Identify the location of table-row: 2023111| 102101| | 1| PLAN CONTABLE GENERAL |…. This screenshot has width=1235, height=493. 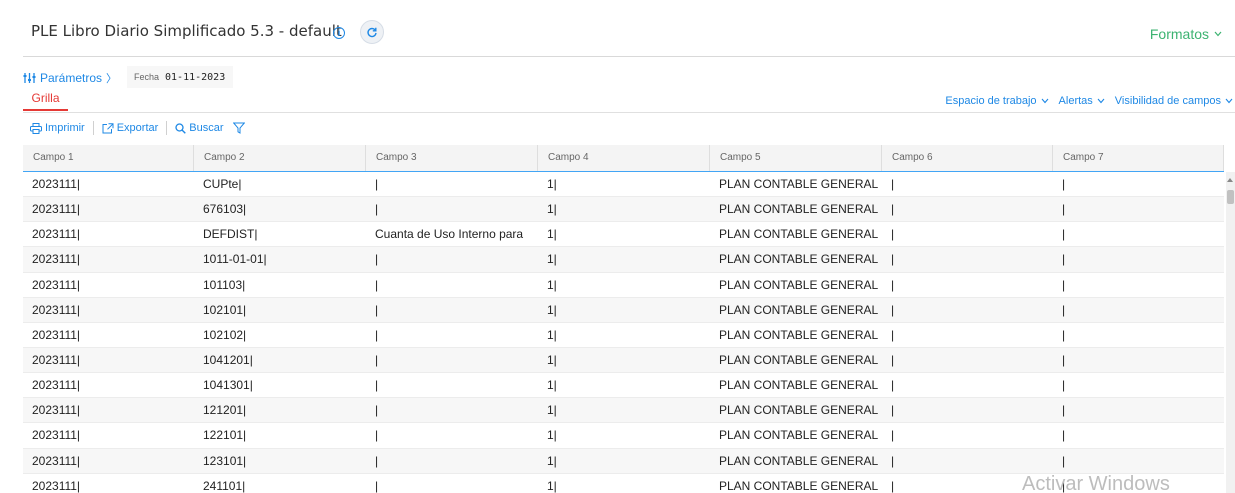
(623, 310).